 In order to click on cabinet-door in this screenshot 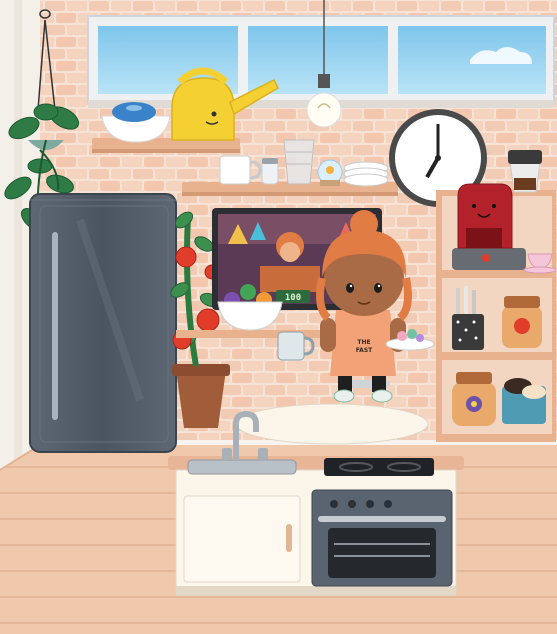, I will do `click(242, 539)`.